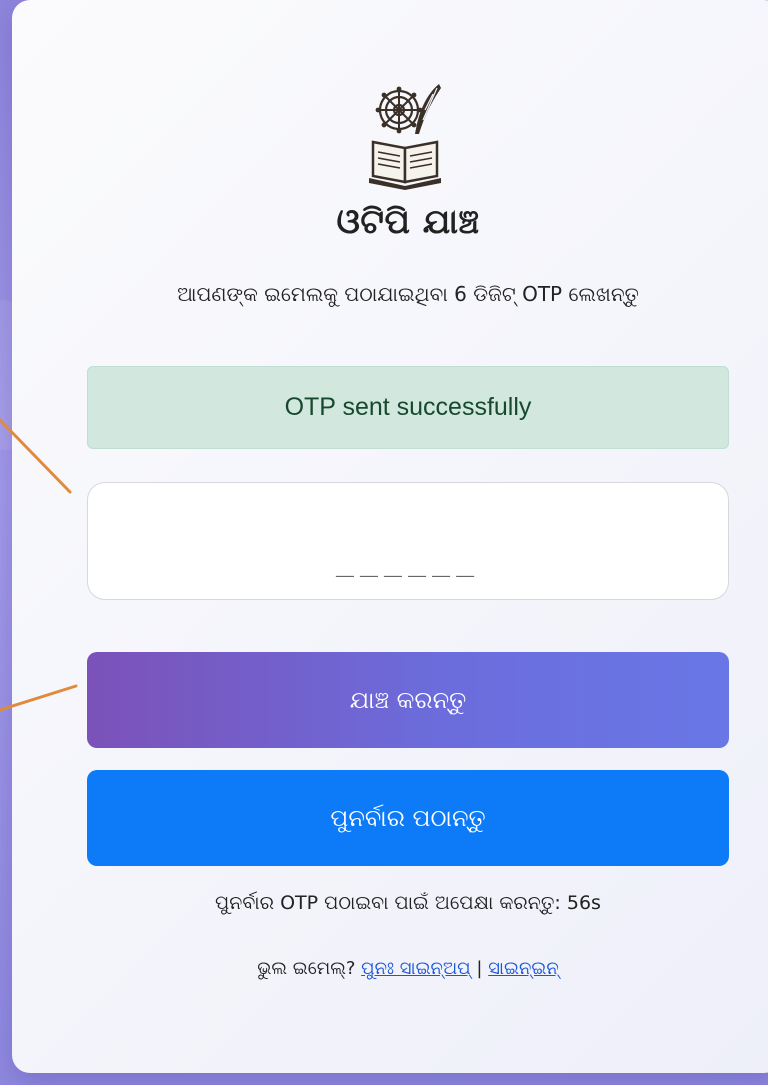  What do you see at coordinates (523, 968) in the screenshot?
I see `signin-link: ସାଇନ୍ଇନ୍` at bounding box center [523, 968].